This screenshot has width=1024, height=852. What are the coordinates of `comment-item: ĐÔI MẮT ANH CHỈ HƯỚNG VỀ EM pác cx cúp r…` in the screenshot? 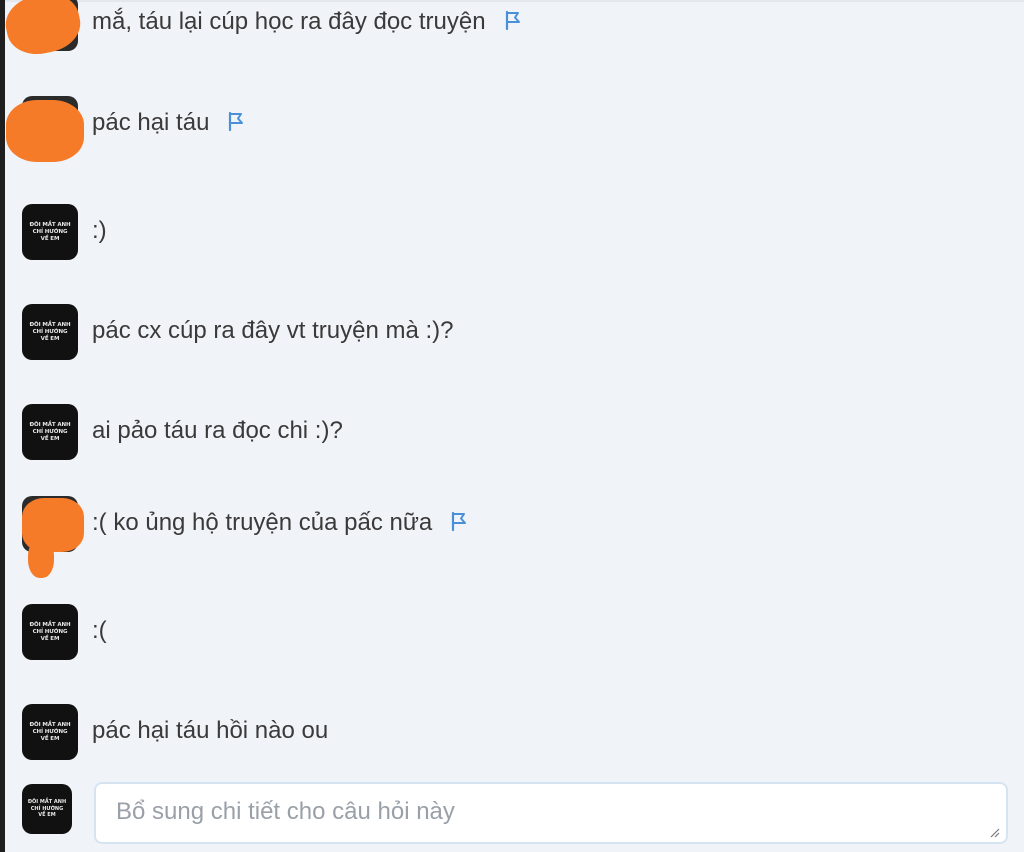 It's located at (510, 332).